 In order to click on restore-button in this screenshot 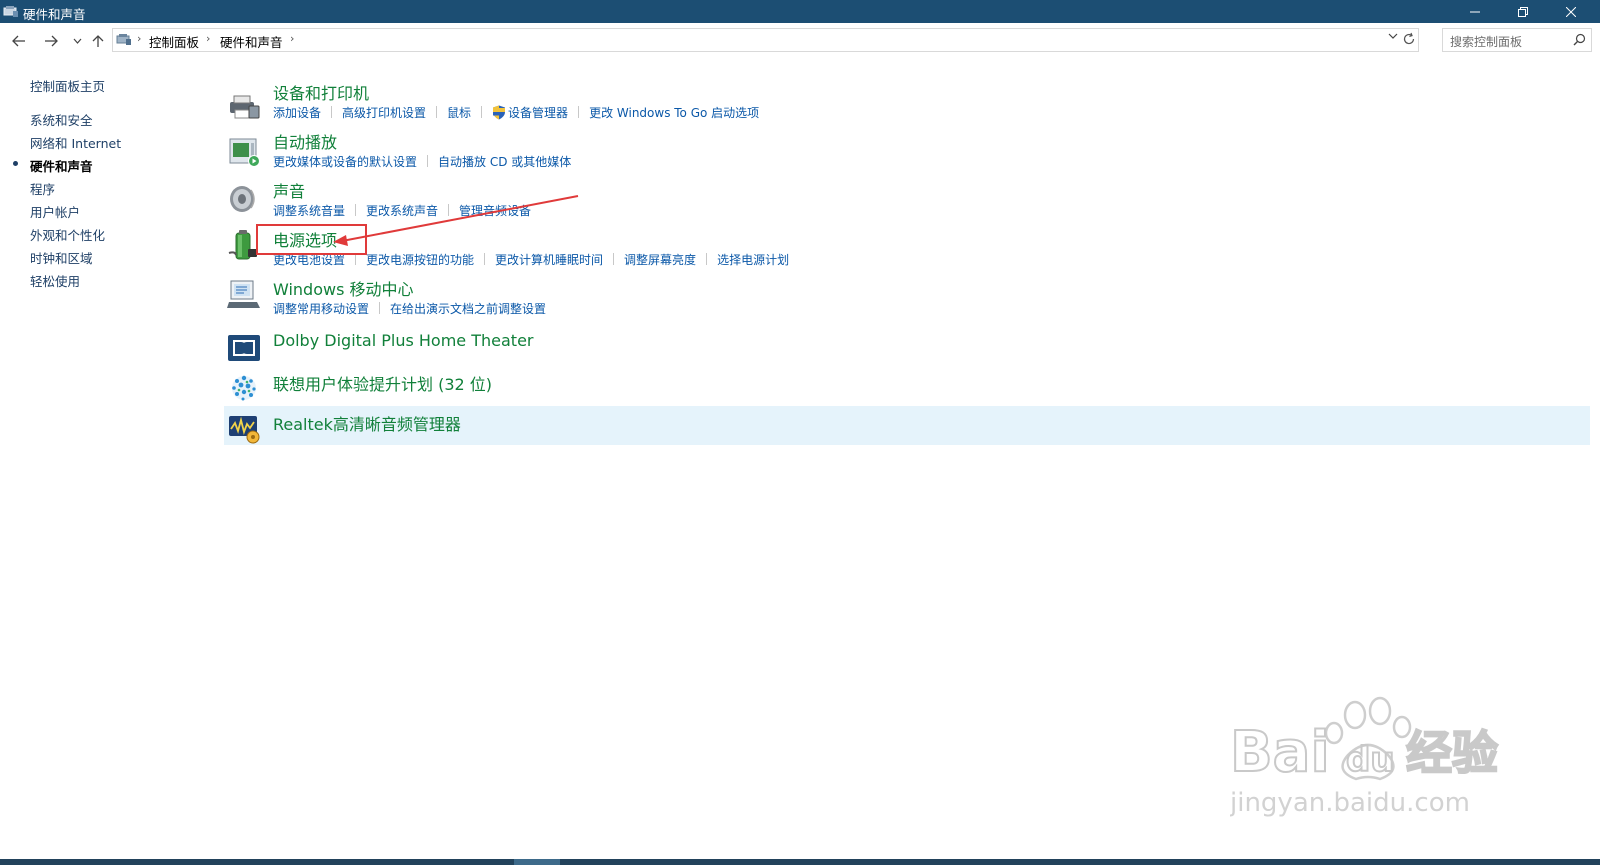, I will do `click(1523, 11)`.